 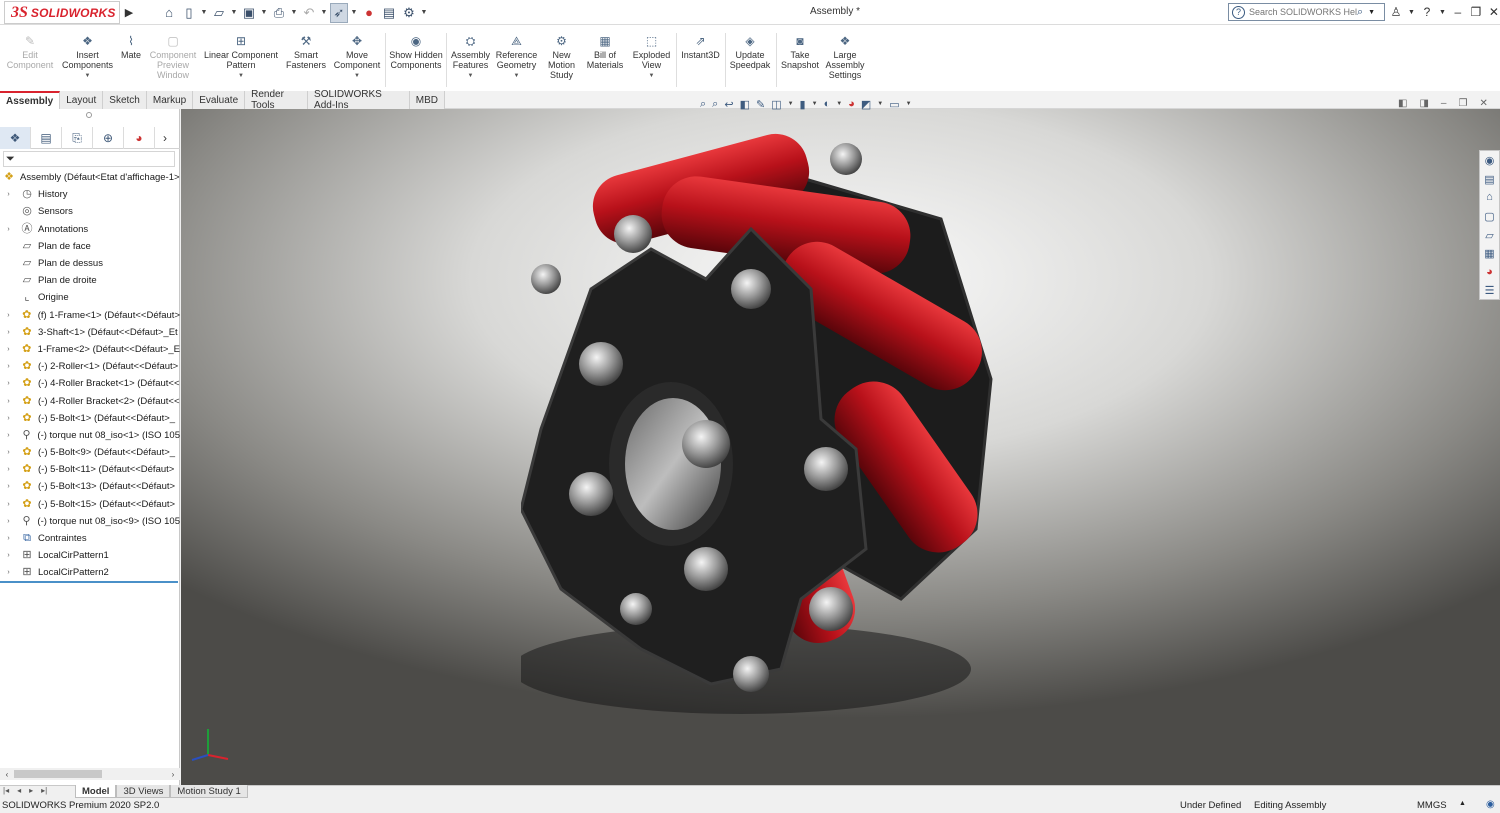 What do you see at coordinates (1490, 804) in the screenshot?
I see `quick-tips-icon: ◉` at bounding box center [1490, 804].